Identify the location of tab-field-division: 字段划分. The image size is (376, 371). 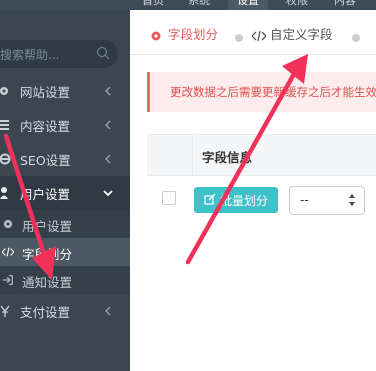
(184, 33).